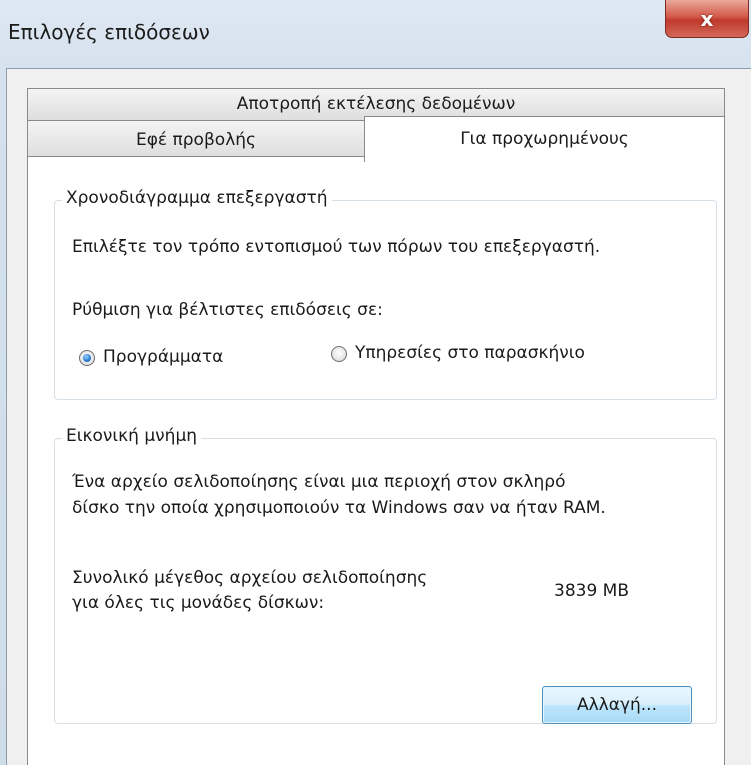  What do you see at coordinates (163, 357) in the screenshot?
I see `programs-radio-label: Προγράμματα` at bounding box center [163, 357].